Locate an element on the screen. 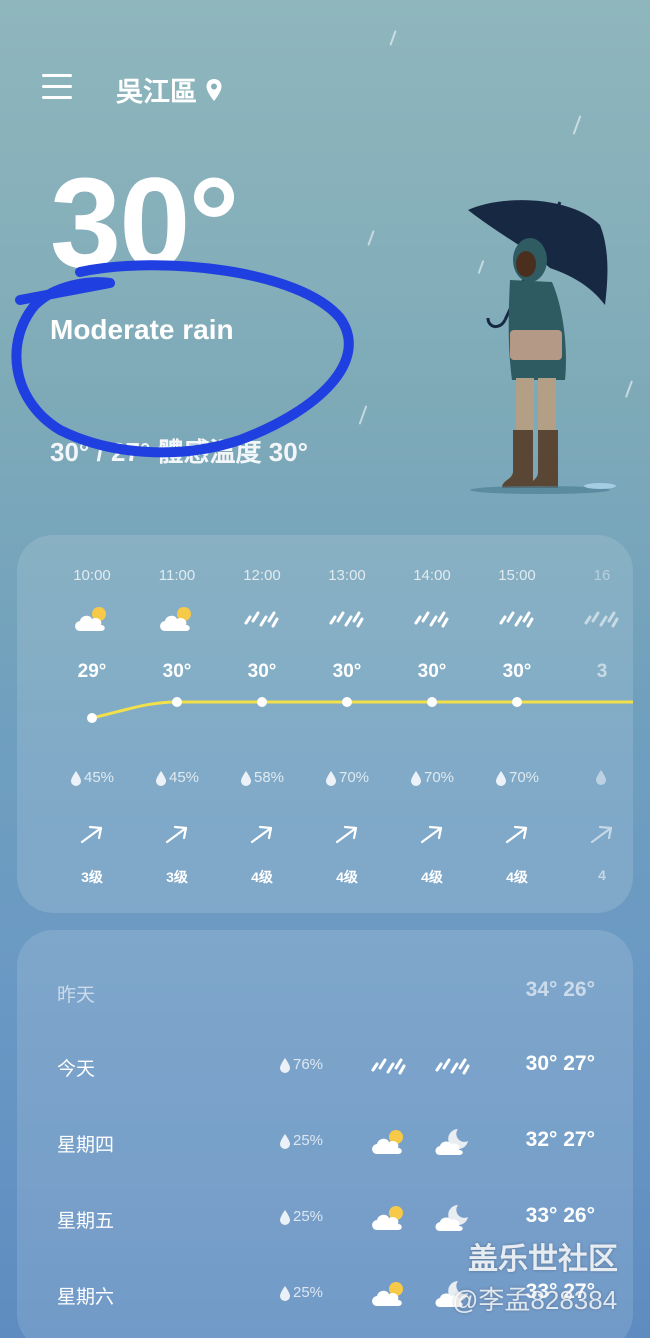 The image size is (650, 1338). hourly-rain-value: 58% is located at coordinates (269, 777).